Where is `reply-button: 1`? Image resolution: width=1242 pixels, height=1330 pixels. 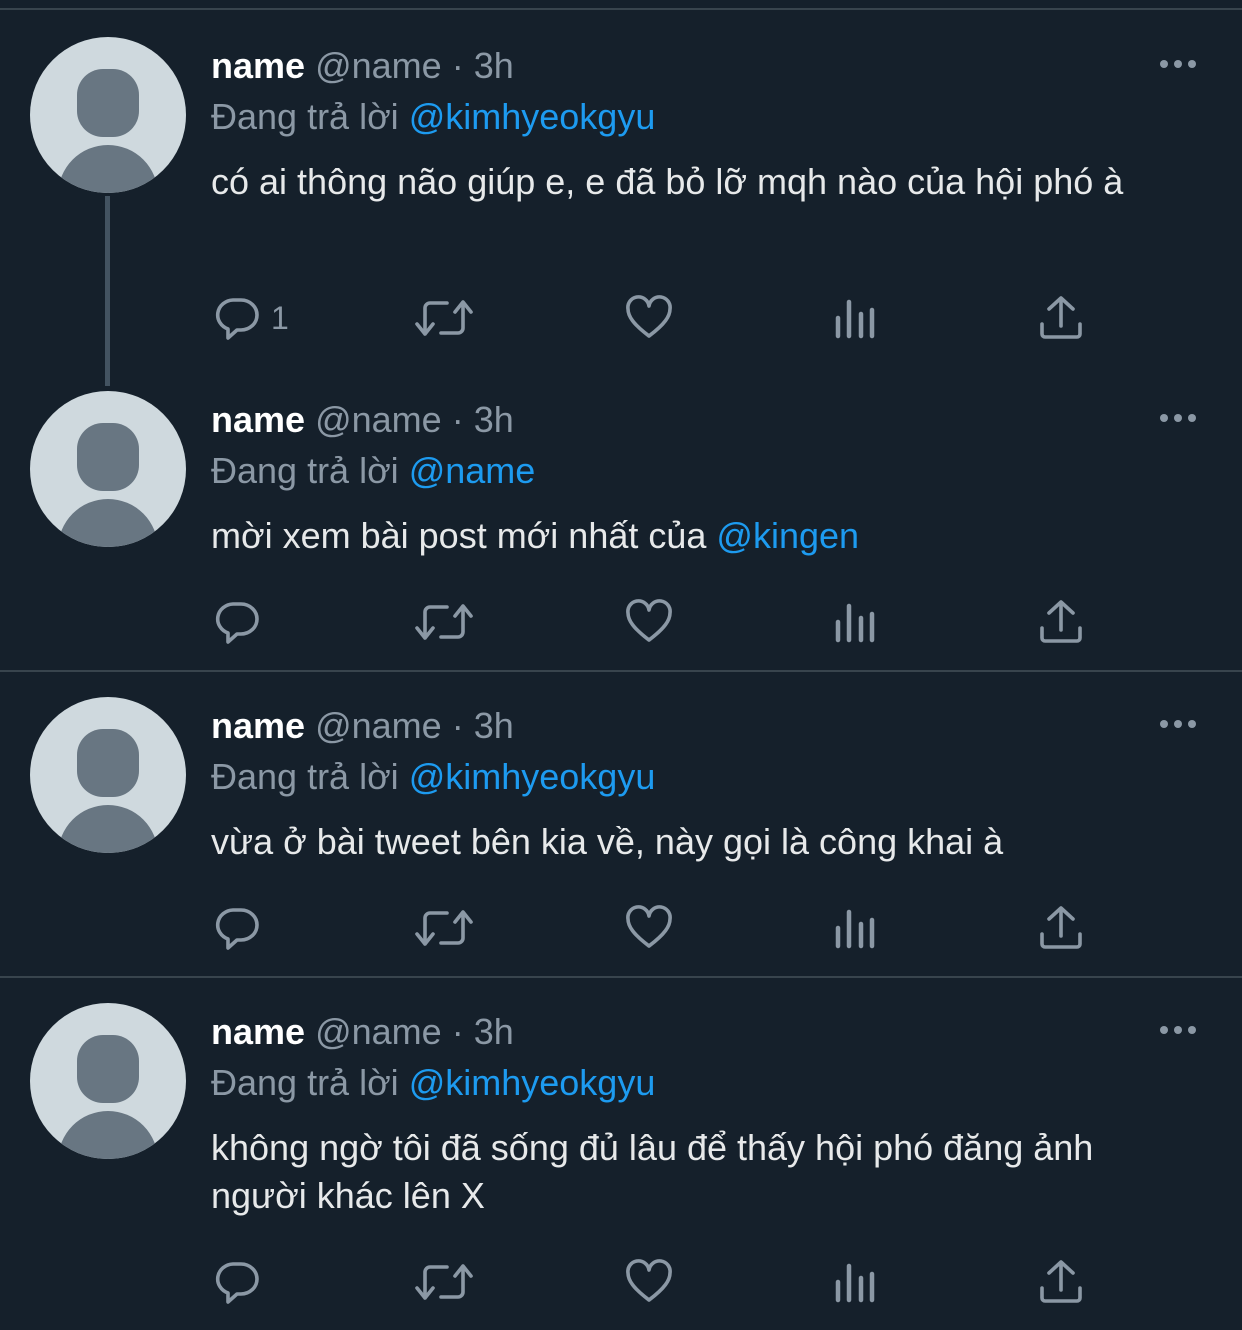
reply-button: 1 is located at coordinates (258, 316).